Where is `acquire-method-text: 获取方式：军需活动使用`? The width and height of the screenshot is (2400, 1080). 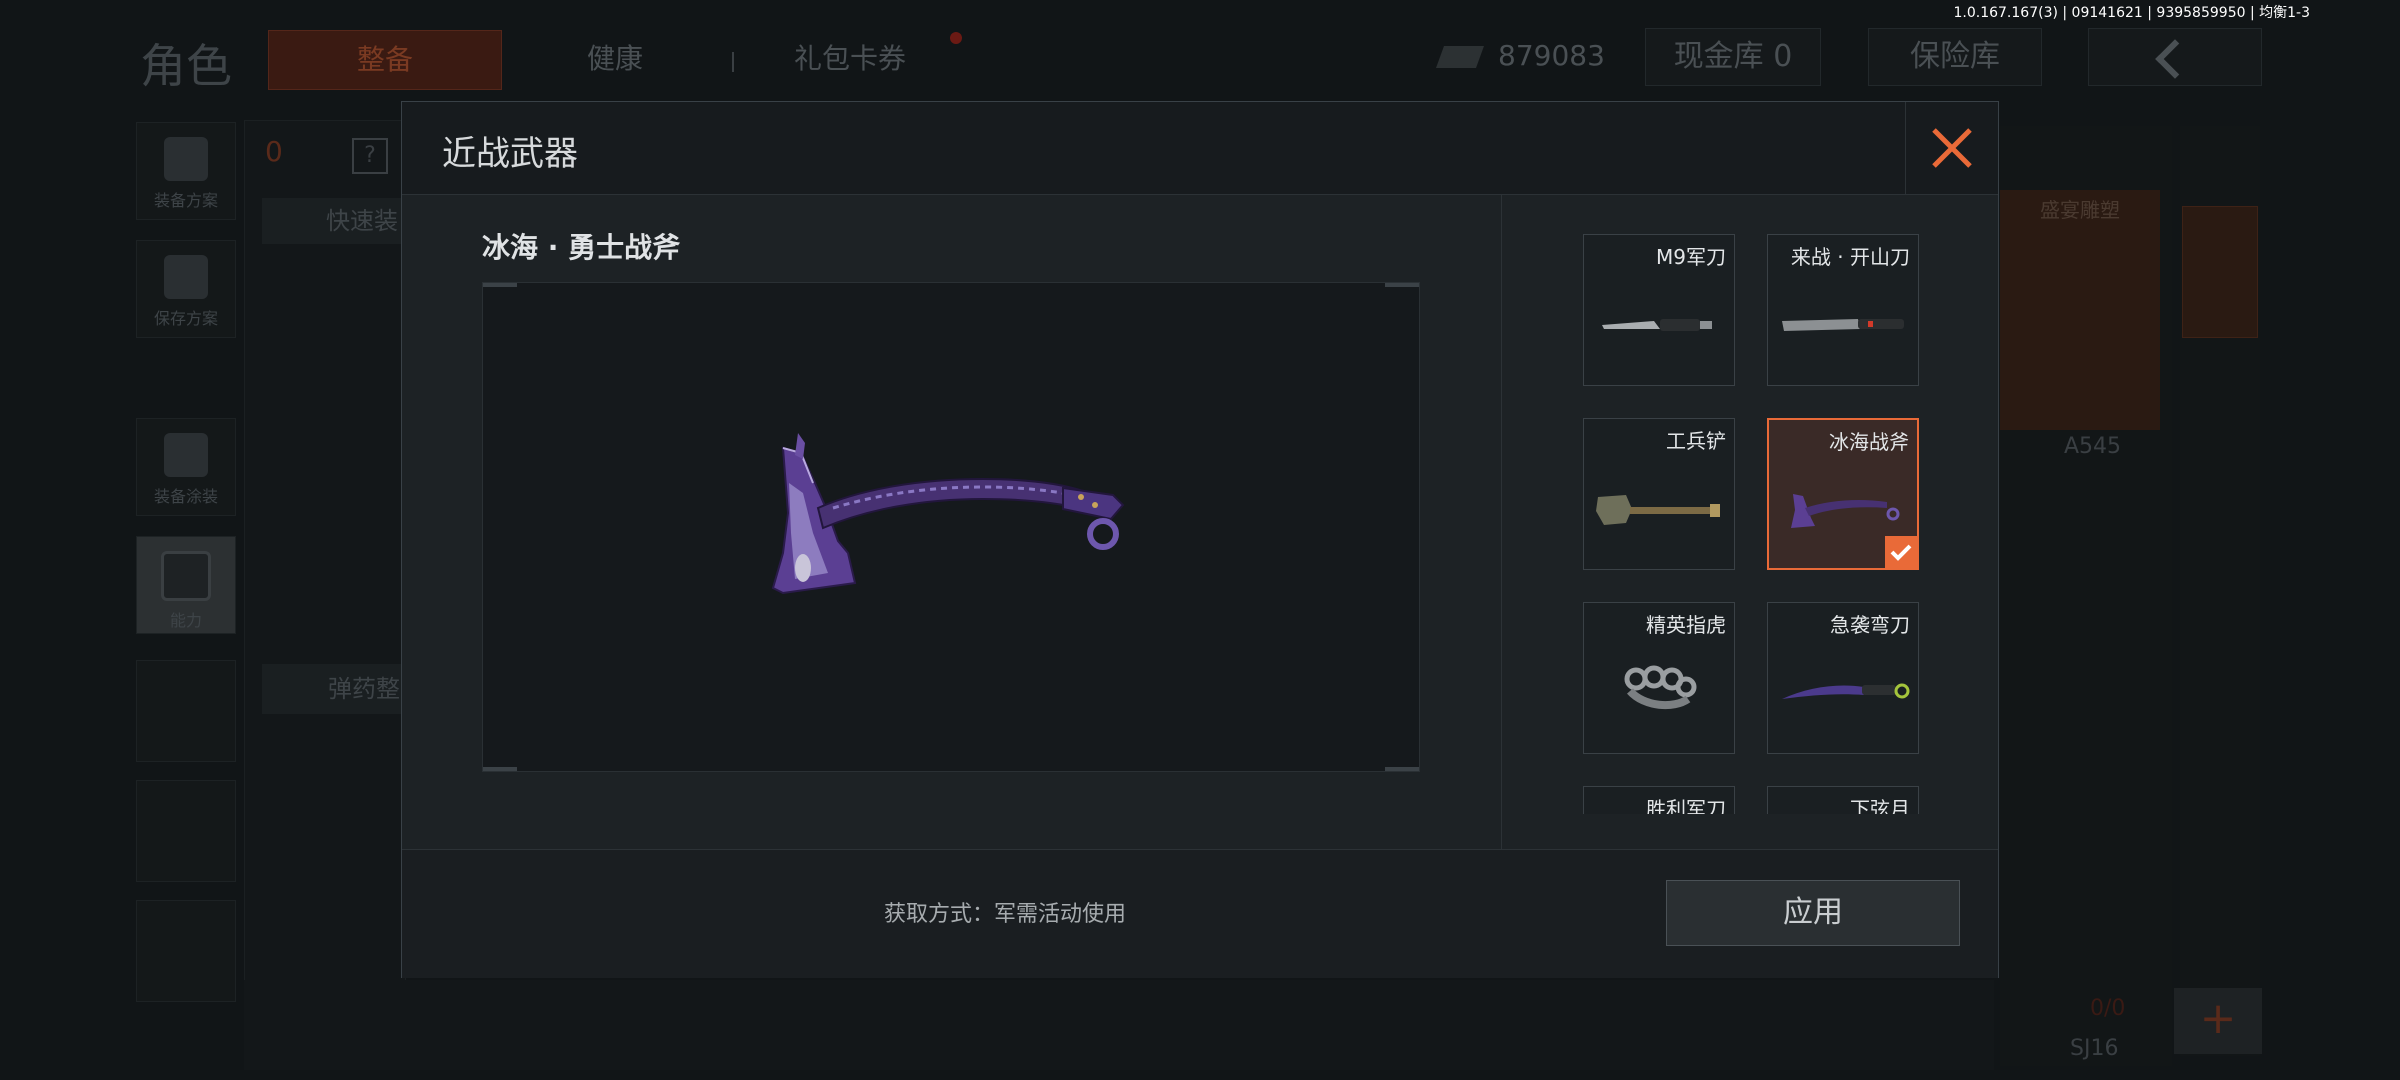 acquire-method-text: 获取方式：军需活动使用 is located at coordinates (1005, 914).